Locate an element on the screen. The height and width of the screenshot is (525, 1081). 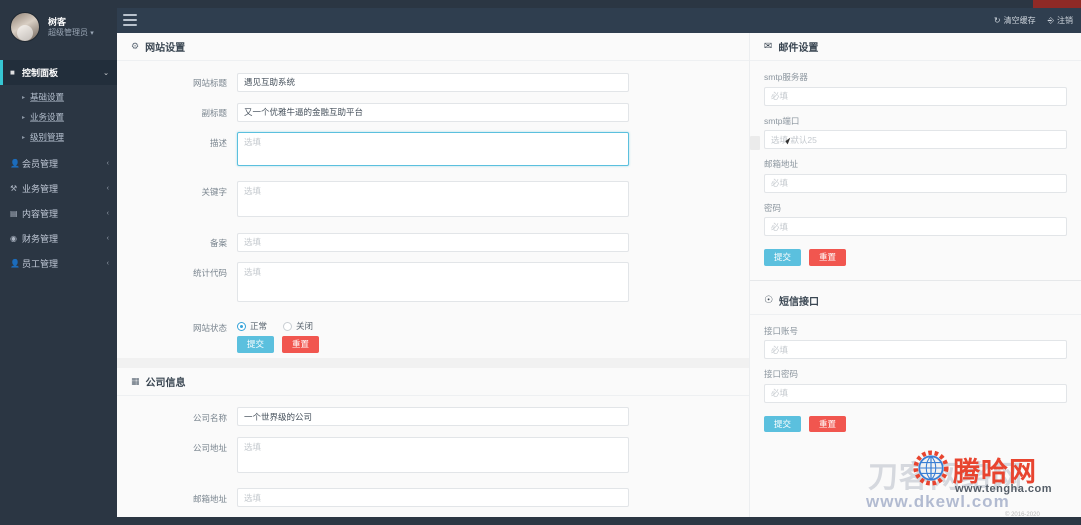
avatar is located at coordinates (25, 27).